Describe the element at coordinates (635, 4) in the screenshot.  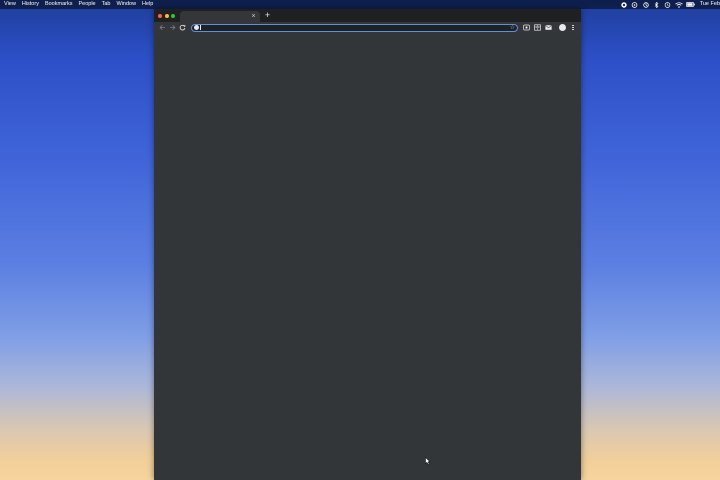
I see `cloud-icon` at that location.